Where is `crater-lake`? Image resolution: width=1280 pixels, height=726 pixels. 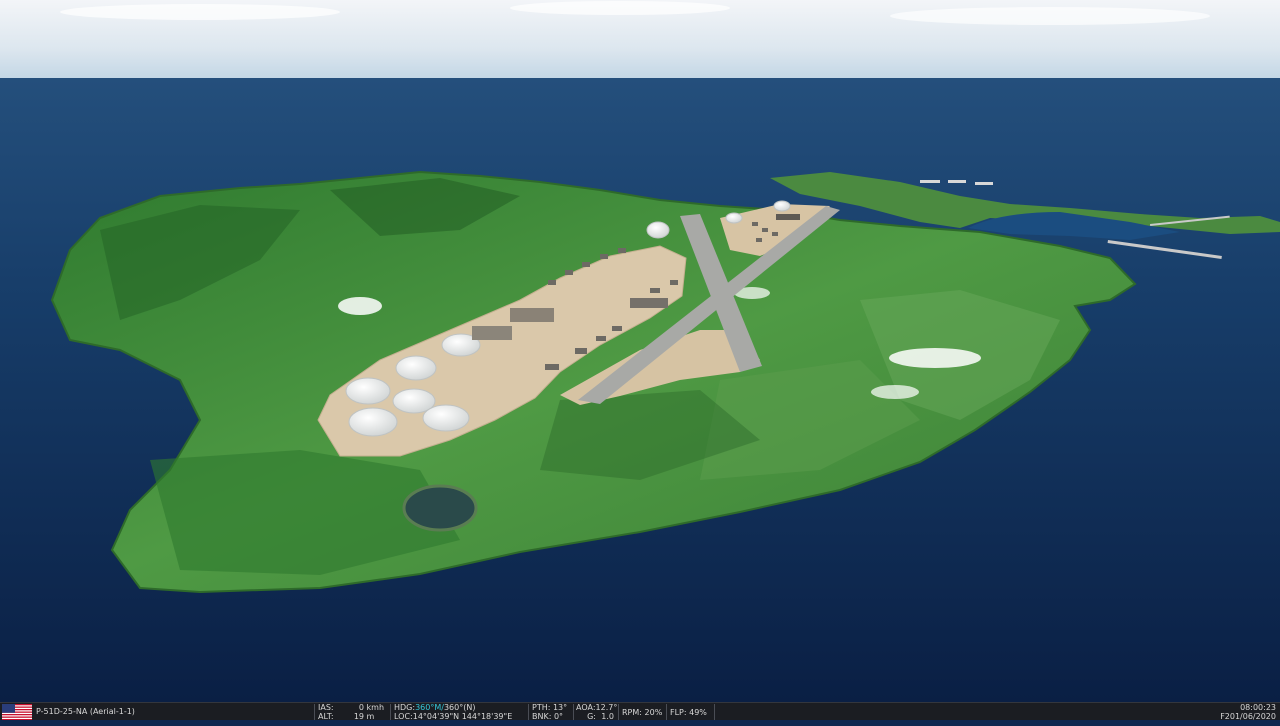
crater-lake is located at coordinates (440, 508).